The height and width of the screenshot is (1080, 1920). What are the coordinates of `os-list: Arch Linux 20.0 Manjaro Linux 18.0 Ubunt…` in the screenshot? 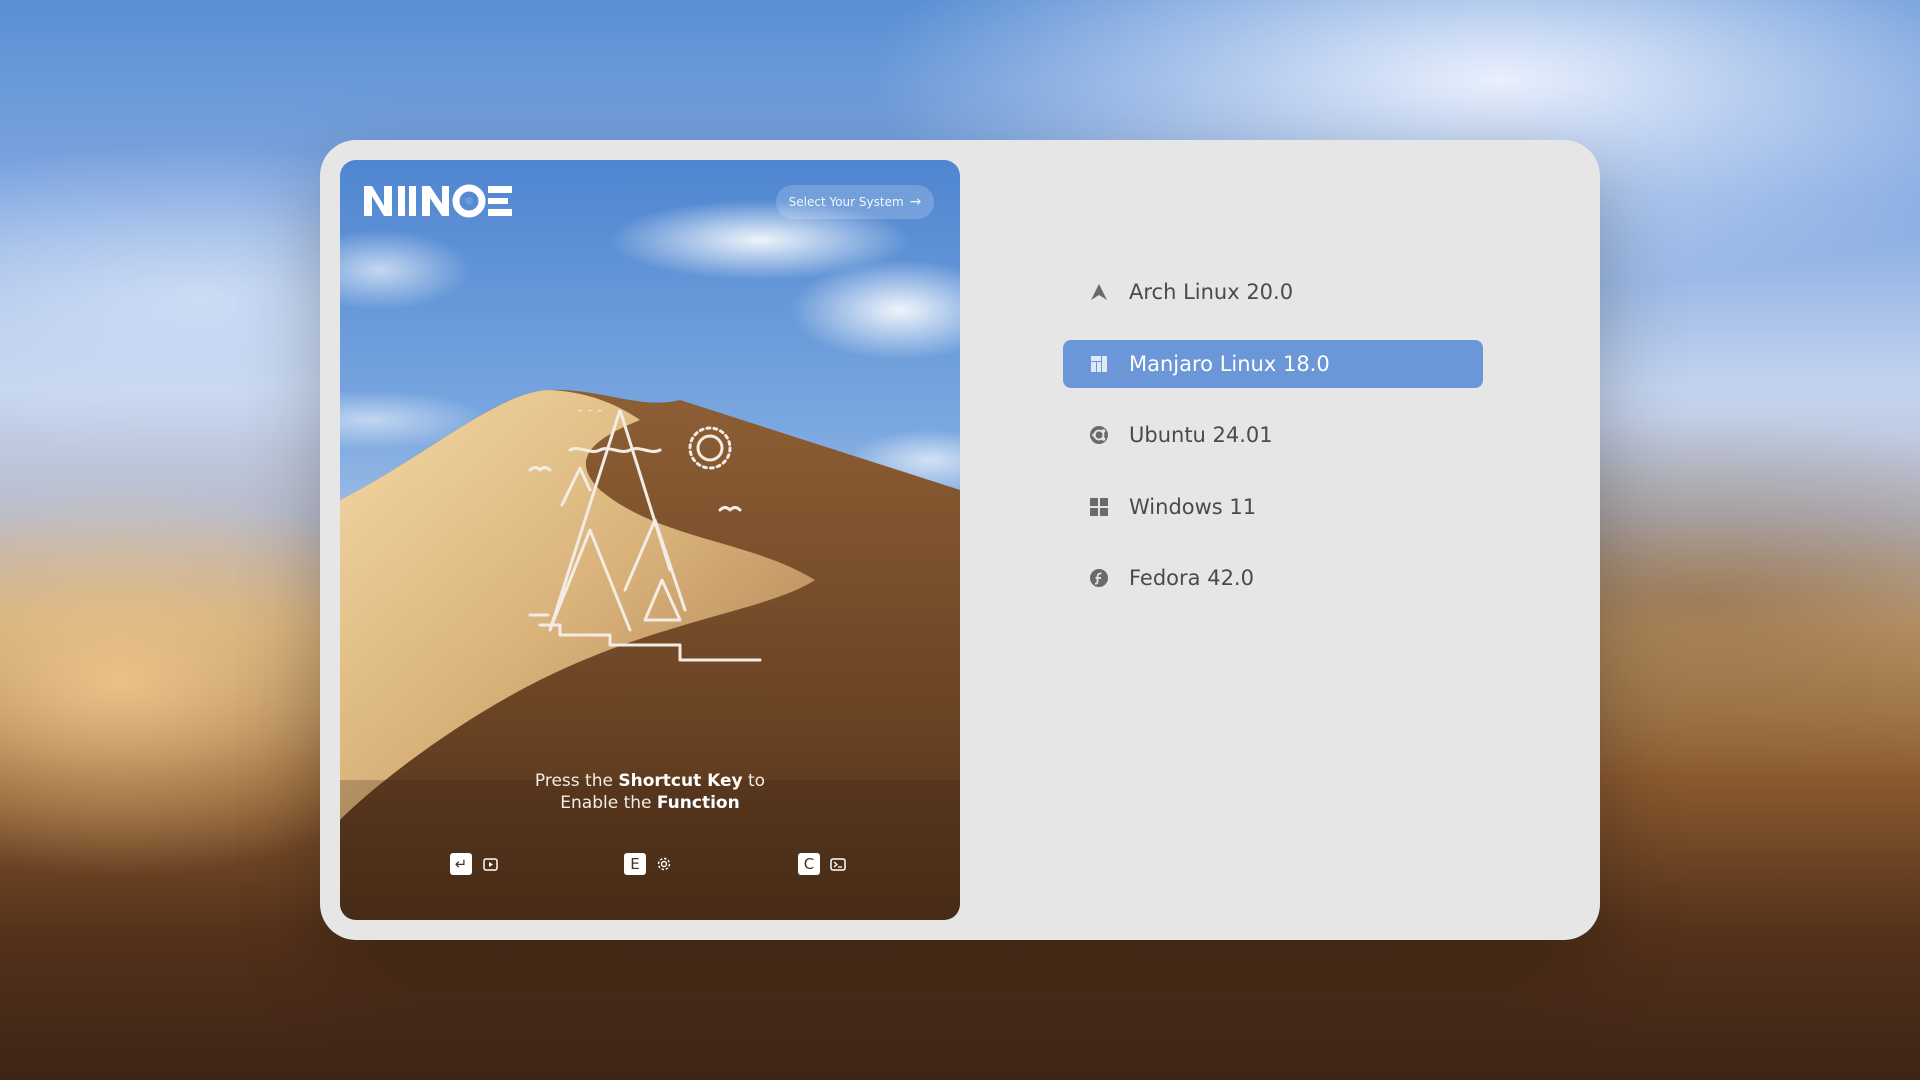 It's located at (1273, 447).